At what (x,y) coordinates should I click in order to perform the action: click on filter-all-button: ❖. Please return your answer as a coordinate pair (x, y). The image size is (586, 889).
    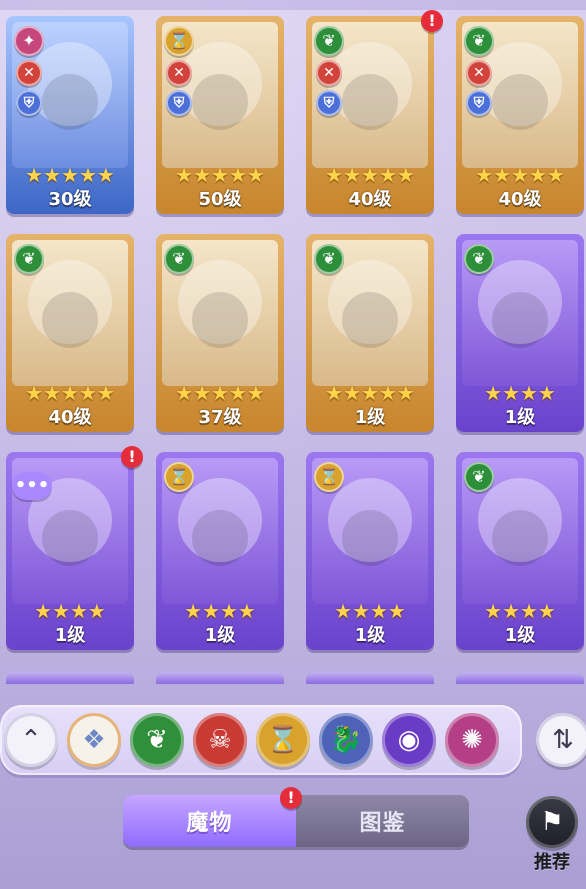
    Looking at the image, I should click on (94, 740).